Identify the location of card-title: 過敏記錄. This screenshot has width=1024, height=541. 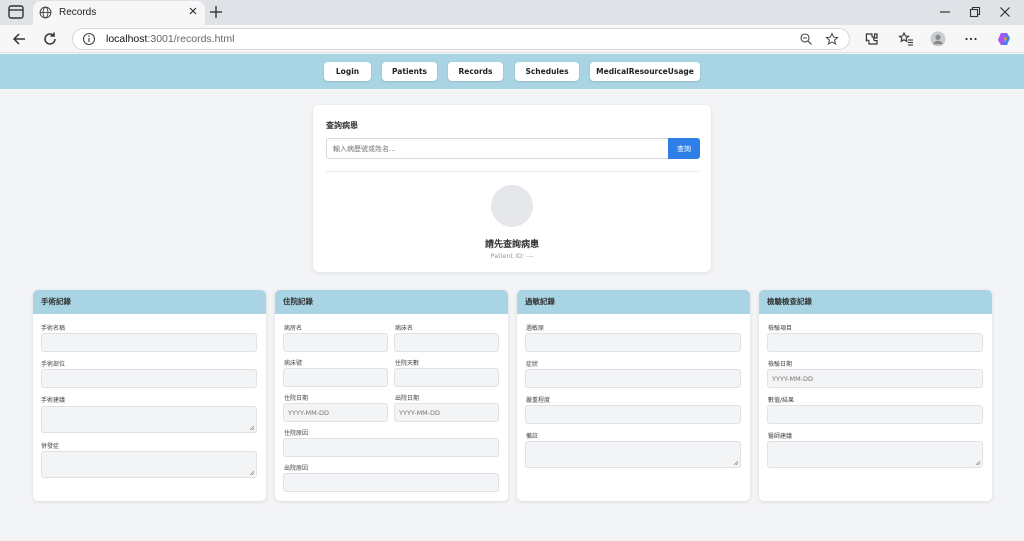
(633, 302).